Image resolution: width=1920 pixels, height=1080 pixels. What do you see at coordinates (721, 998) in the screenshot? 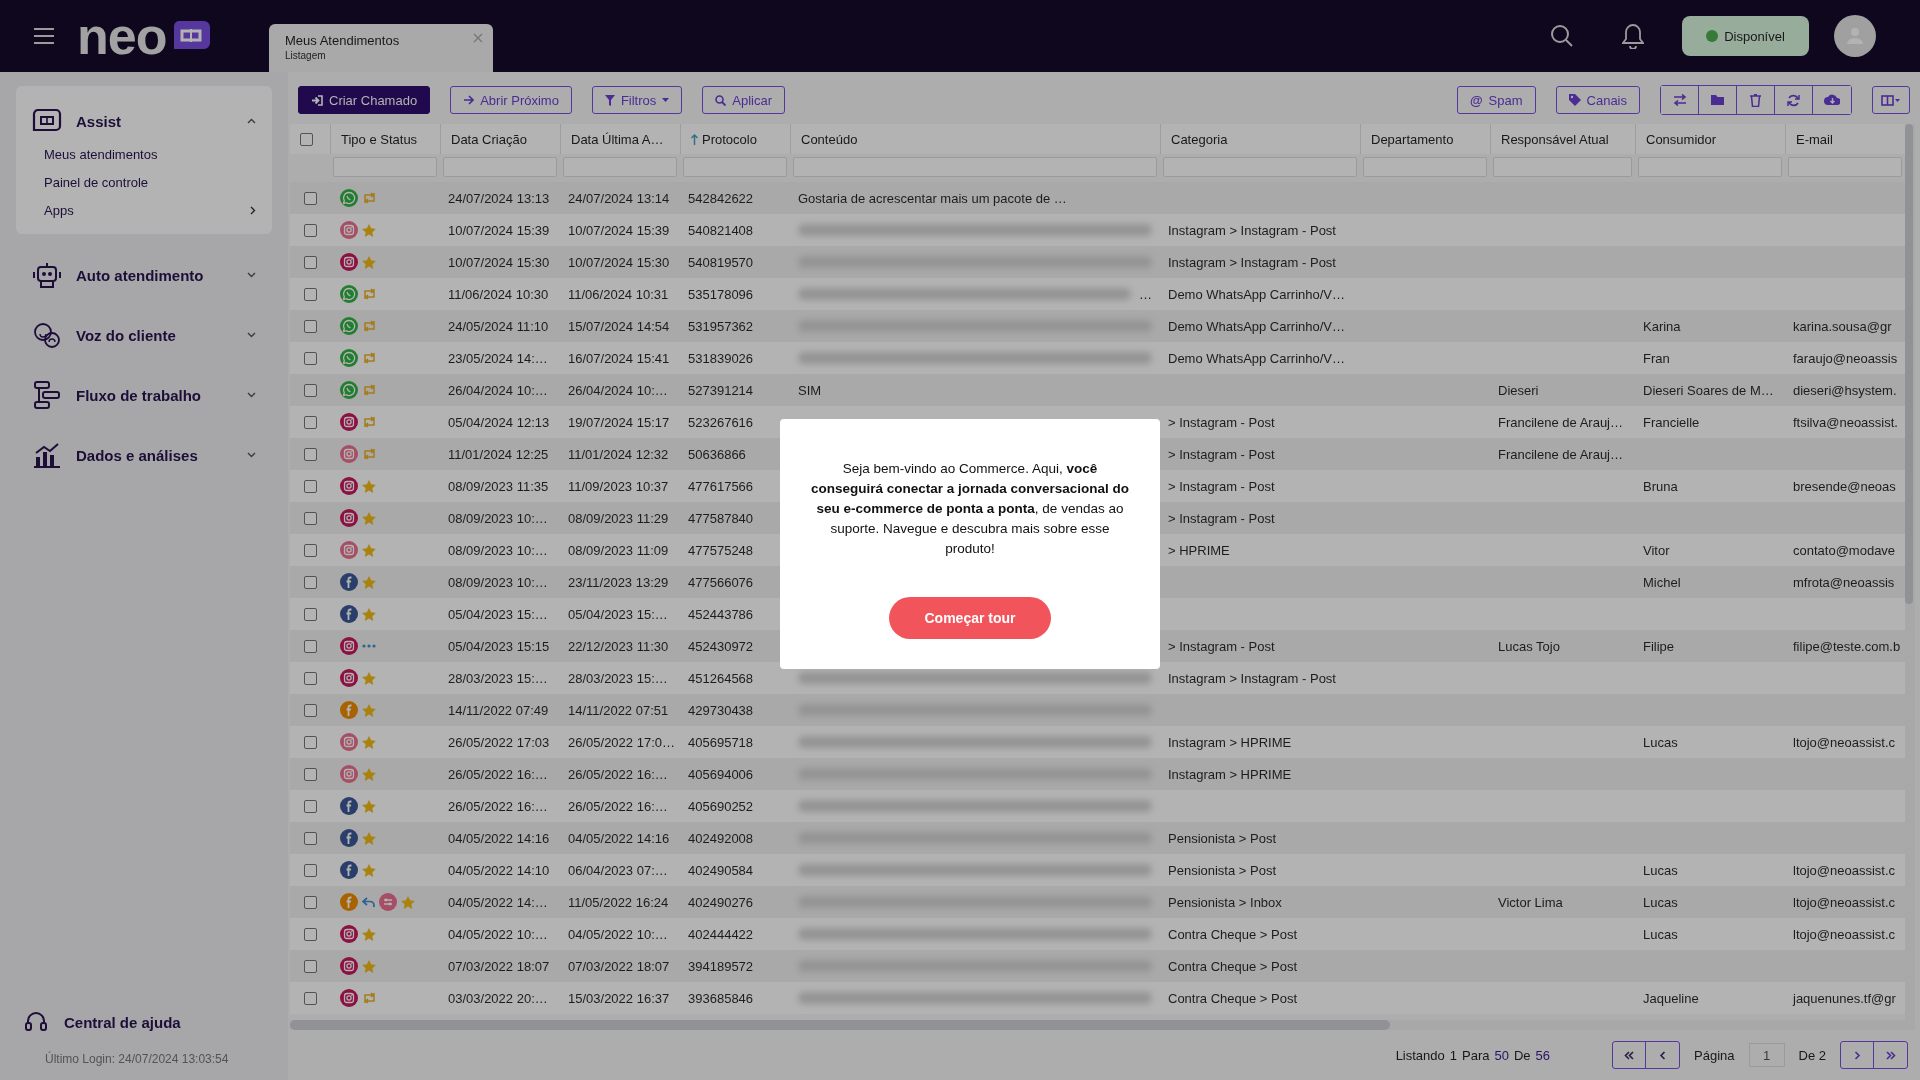
I see `table-cell: 393685846` at bounding box center [721, 998].